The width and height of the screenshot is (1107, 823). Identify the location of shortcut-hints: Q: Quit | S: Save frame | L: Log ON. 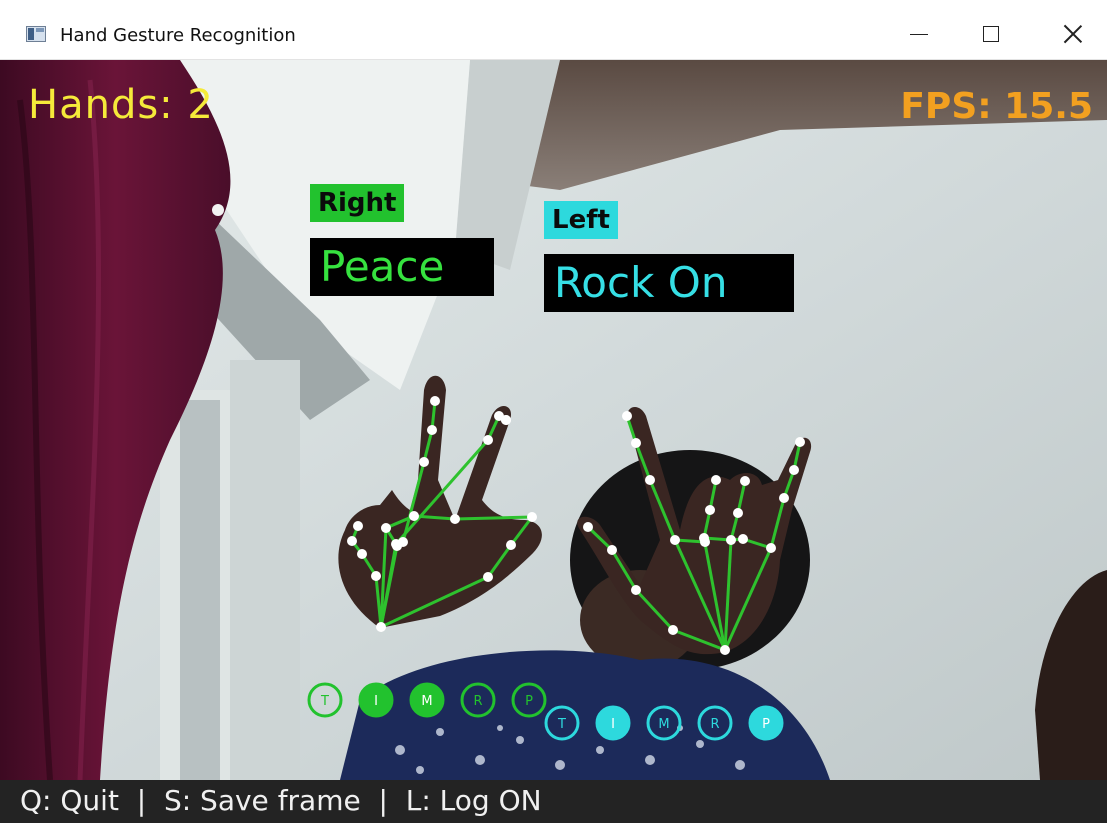
(281, 800).